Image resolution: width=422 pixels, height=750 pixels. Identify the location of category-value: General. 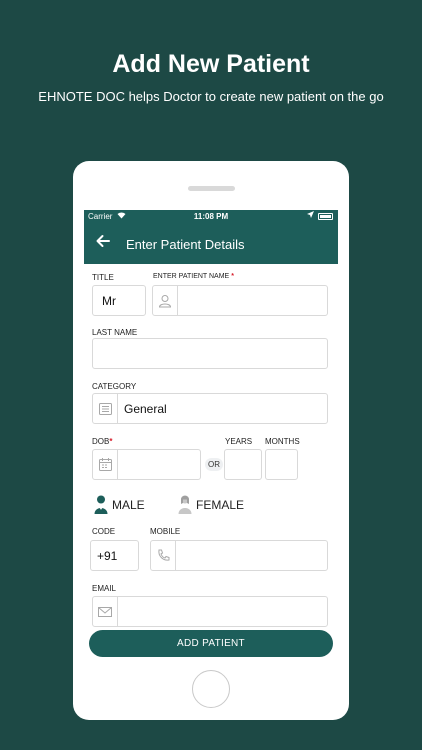
(145, 408).